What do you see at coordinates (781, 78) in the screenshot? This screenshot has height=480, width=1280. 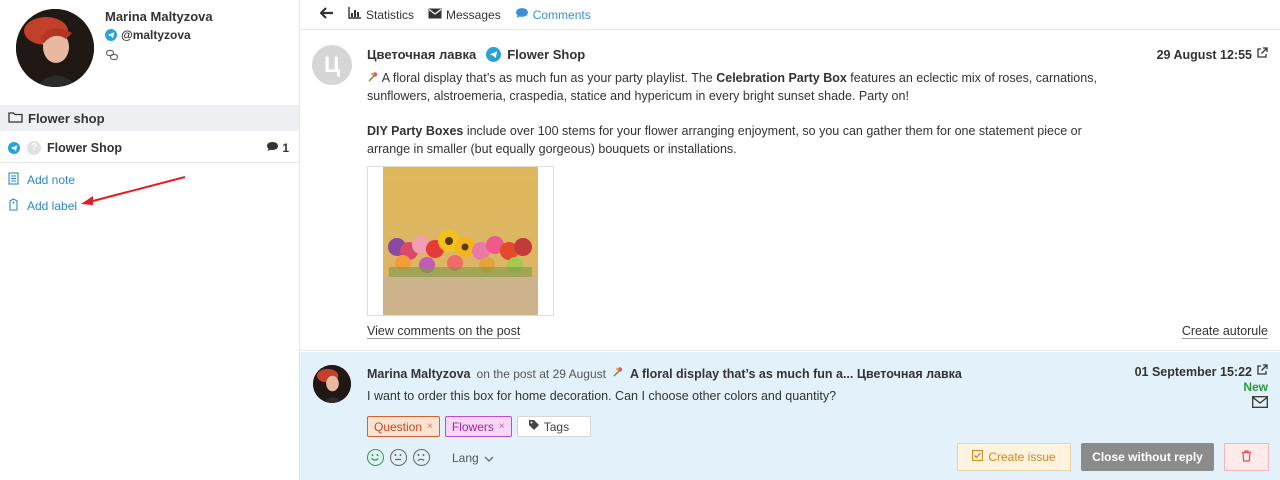 I see `post-text-bold: Celebration Party Box` at bounding box center [781, 78].